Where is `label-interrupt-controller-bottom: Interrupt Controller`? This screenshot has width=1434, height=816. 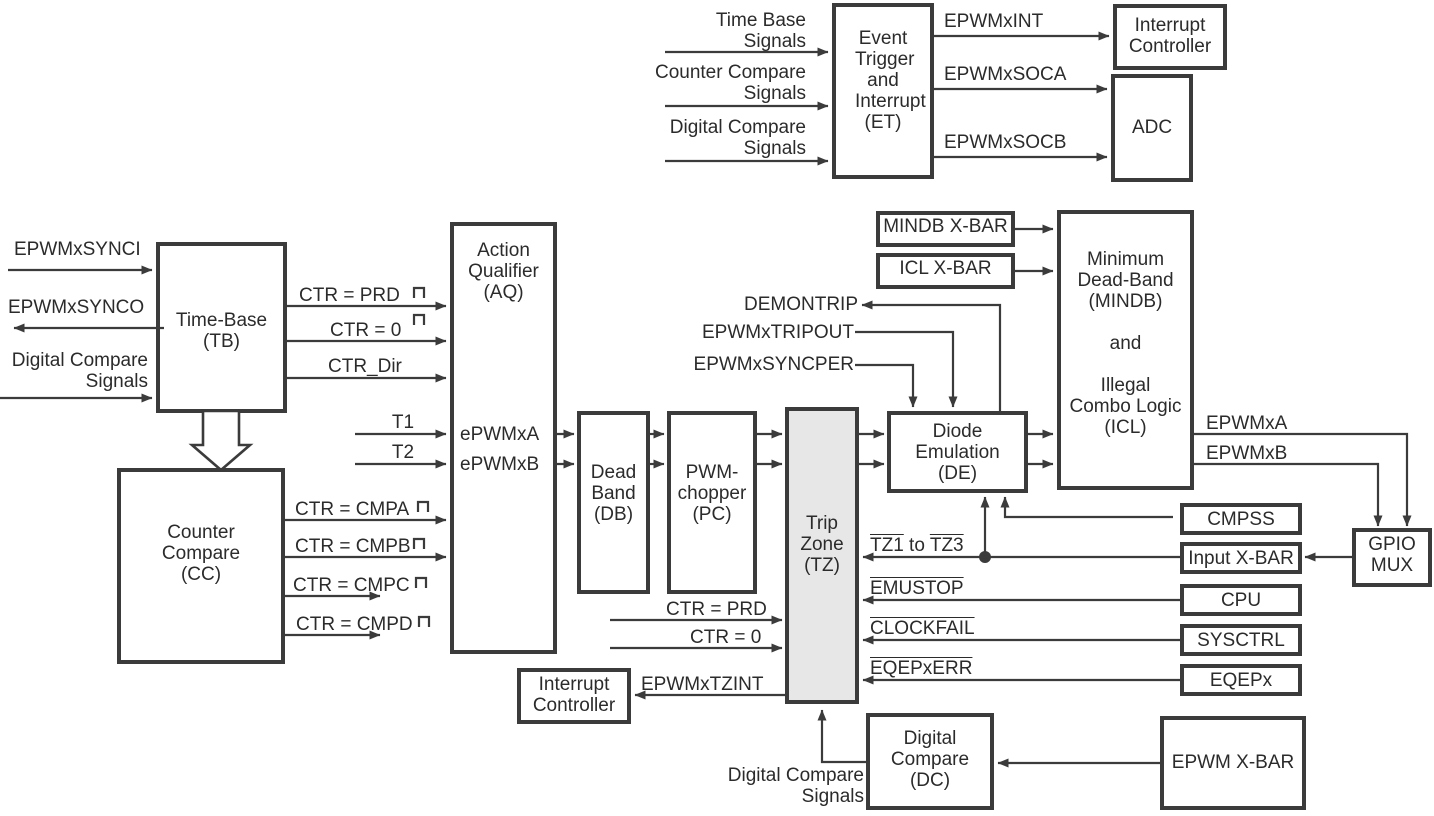
label-interrupt-controller-bottom: Interrupt Controller is located at coordinates (574, 695).